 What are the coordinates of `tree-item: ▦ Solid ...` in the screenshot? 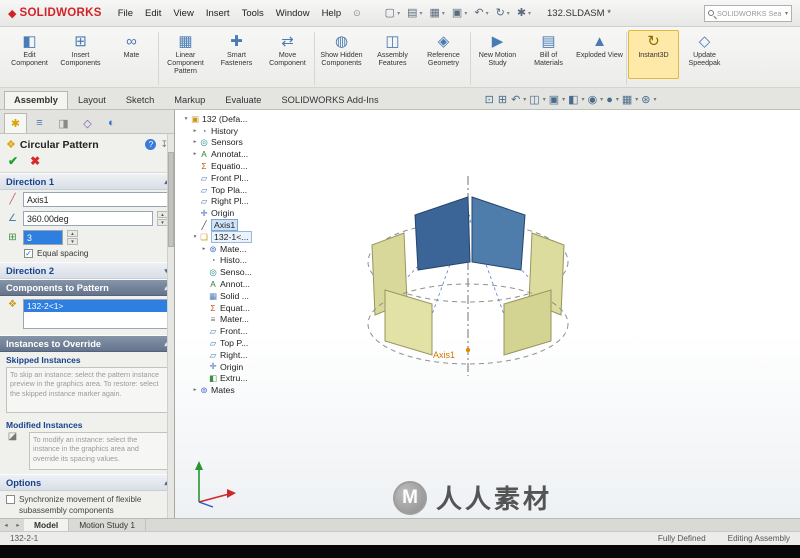 It's located at (236, 296).